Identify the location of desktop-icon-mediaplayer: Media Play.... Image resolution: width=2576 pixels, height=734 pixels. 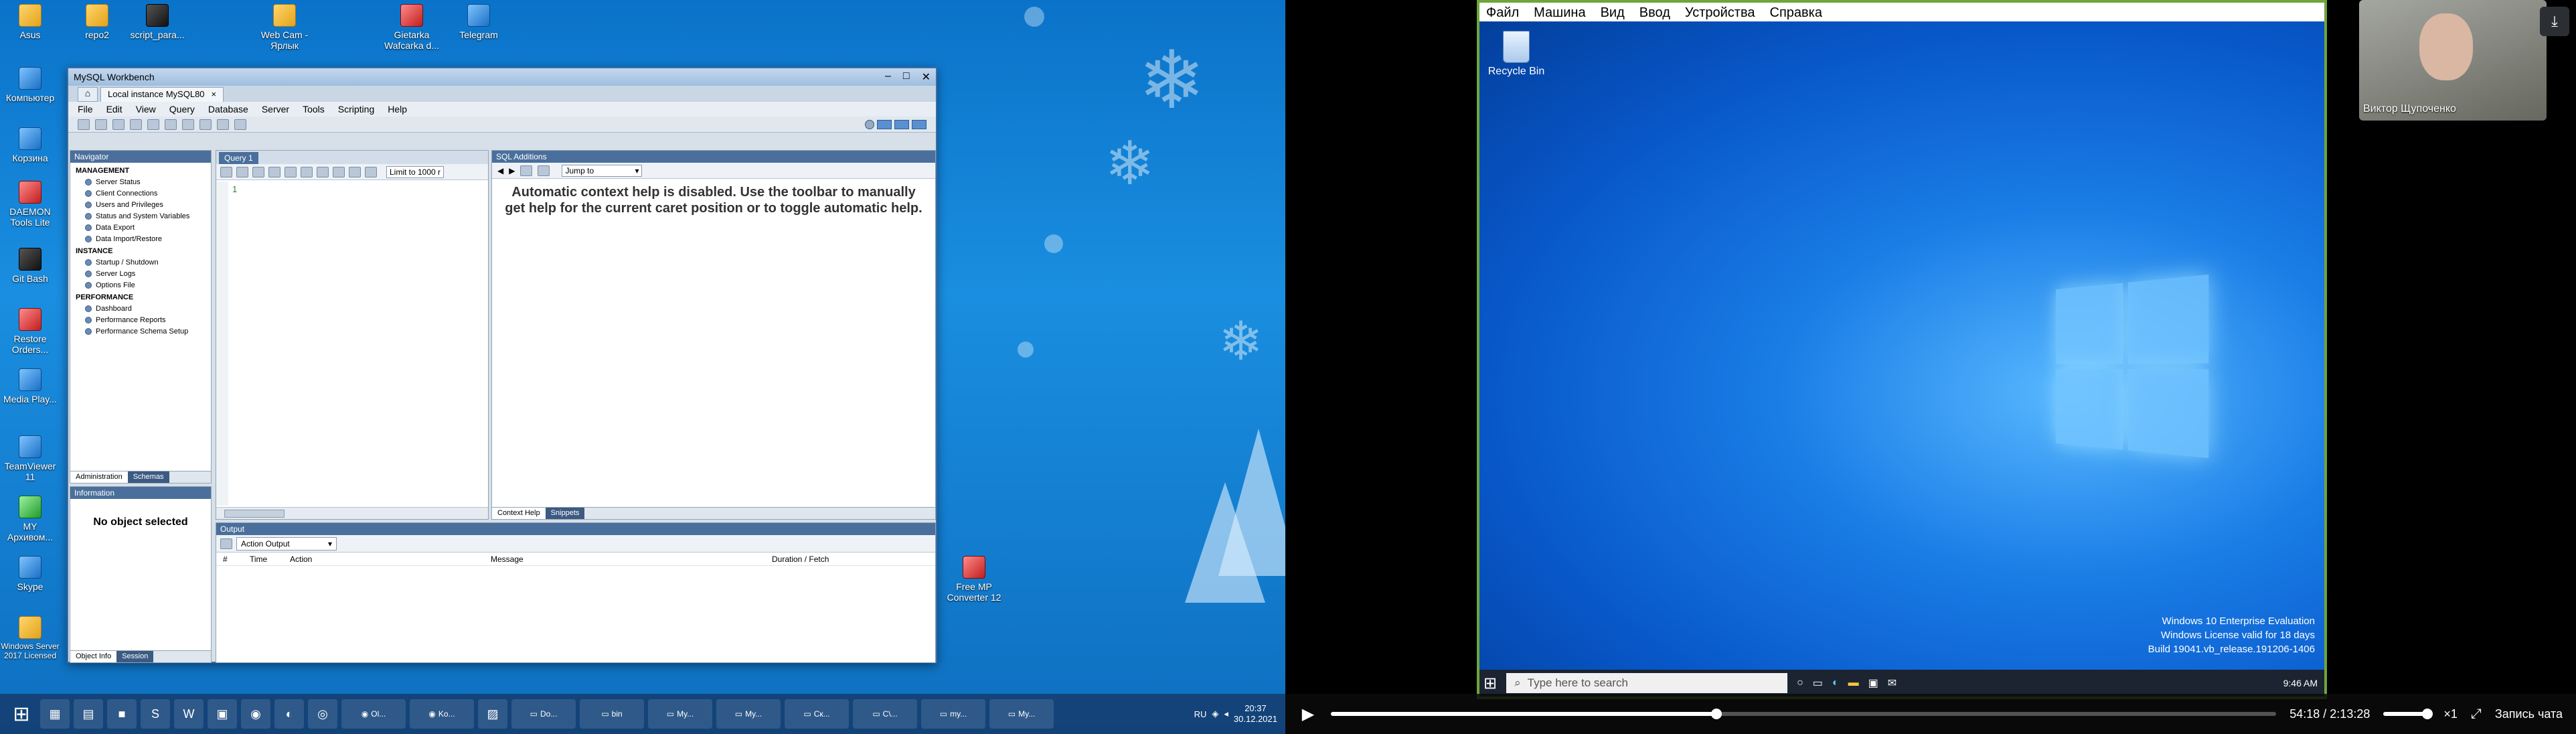
(30, 387).